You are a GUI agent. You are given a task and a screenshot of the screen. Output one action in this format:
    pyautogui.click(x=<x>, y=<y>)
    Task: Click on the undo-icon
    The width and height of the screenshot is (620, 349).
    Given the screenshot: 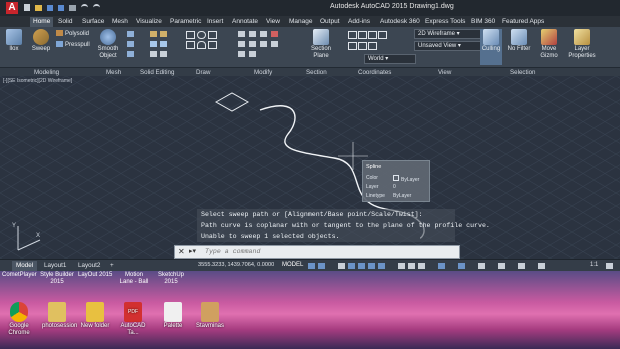 What is the action you would take?
    pyautogui.click(x=84, y=7)
    